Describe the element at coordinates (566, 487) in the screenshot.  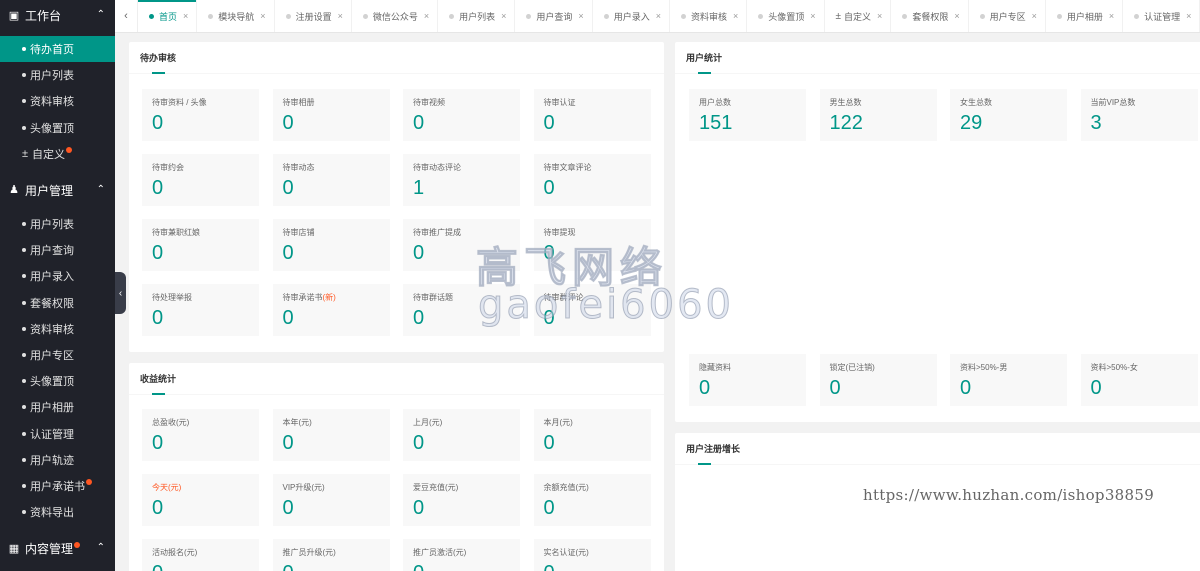
I see `stat-label-text: 余额充值(元)` at that location.